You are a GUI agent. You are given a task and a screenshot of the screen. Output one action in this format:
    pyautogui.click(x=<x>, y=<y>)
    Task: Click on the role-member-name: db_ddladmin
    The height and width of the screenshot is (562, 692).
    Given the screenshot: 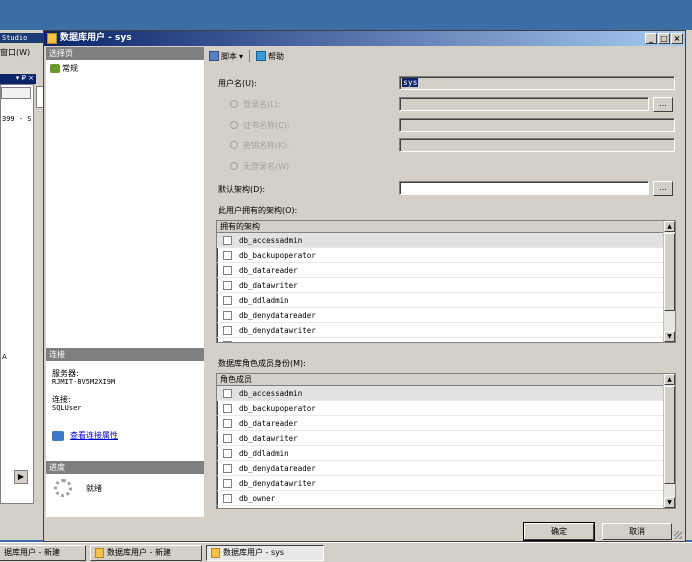 What is the action you would take?
    pyautogui.click(x=264, y=453)
    